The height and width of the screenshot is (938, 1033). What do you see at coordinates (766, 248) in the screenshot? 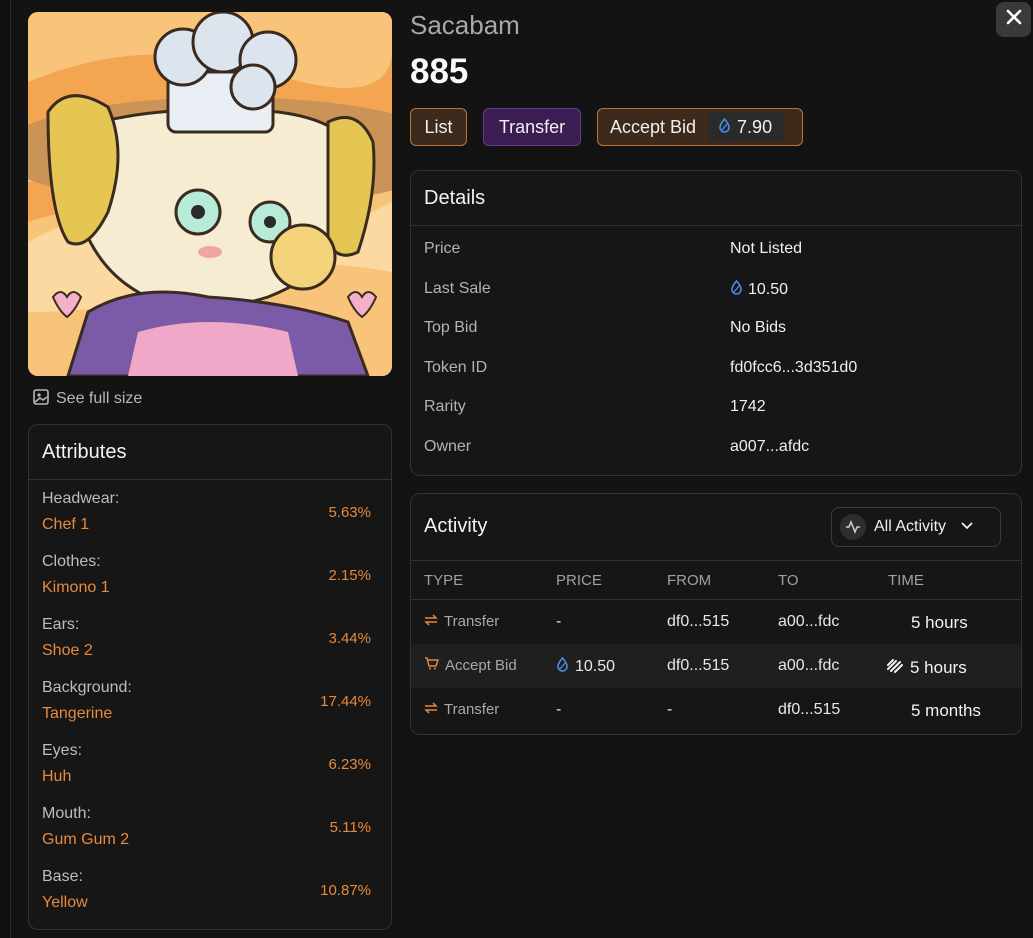
I see `detail-value: Not Listed` at bounding box center [766, 248].